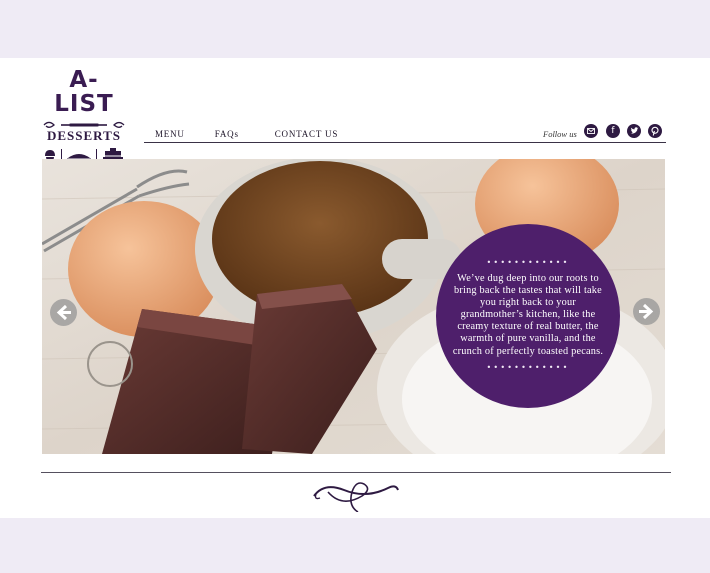 The image size is (710, 573). Describe the element at coordinates (613, 131) in the screenshot. I see `facebook-icon: f` at that location.